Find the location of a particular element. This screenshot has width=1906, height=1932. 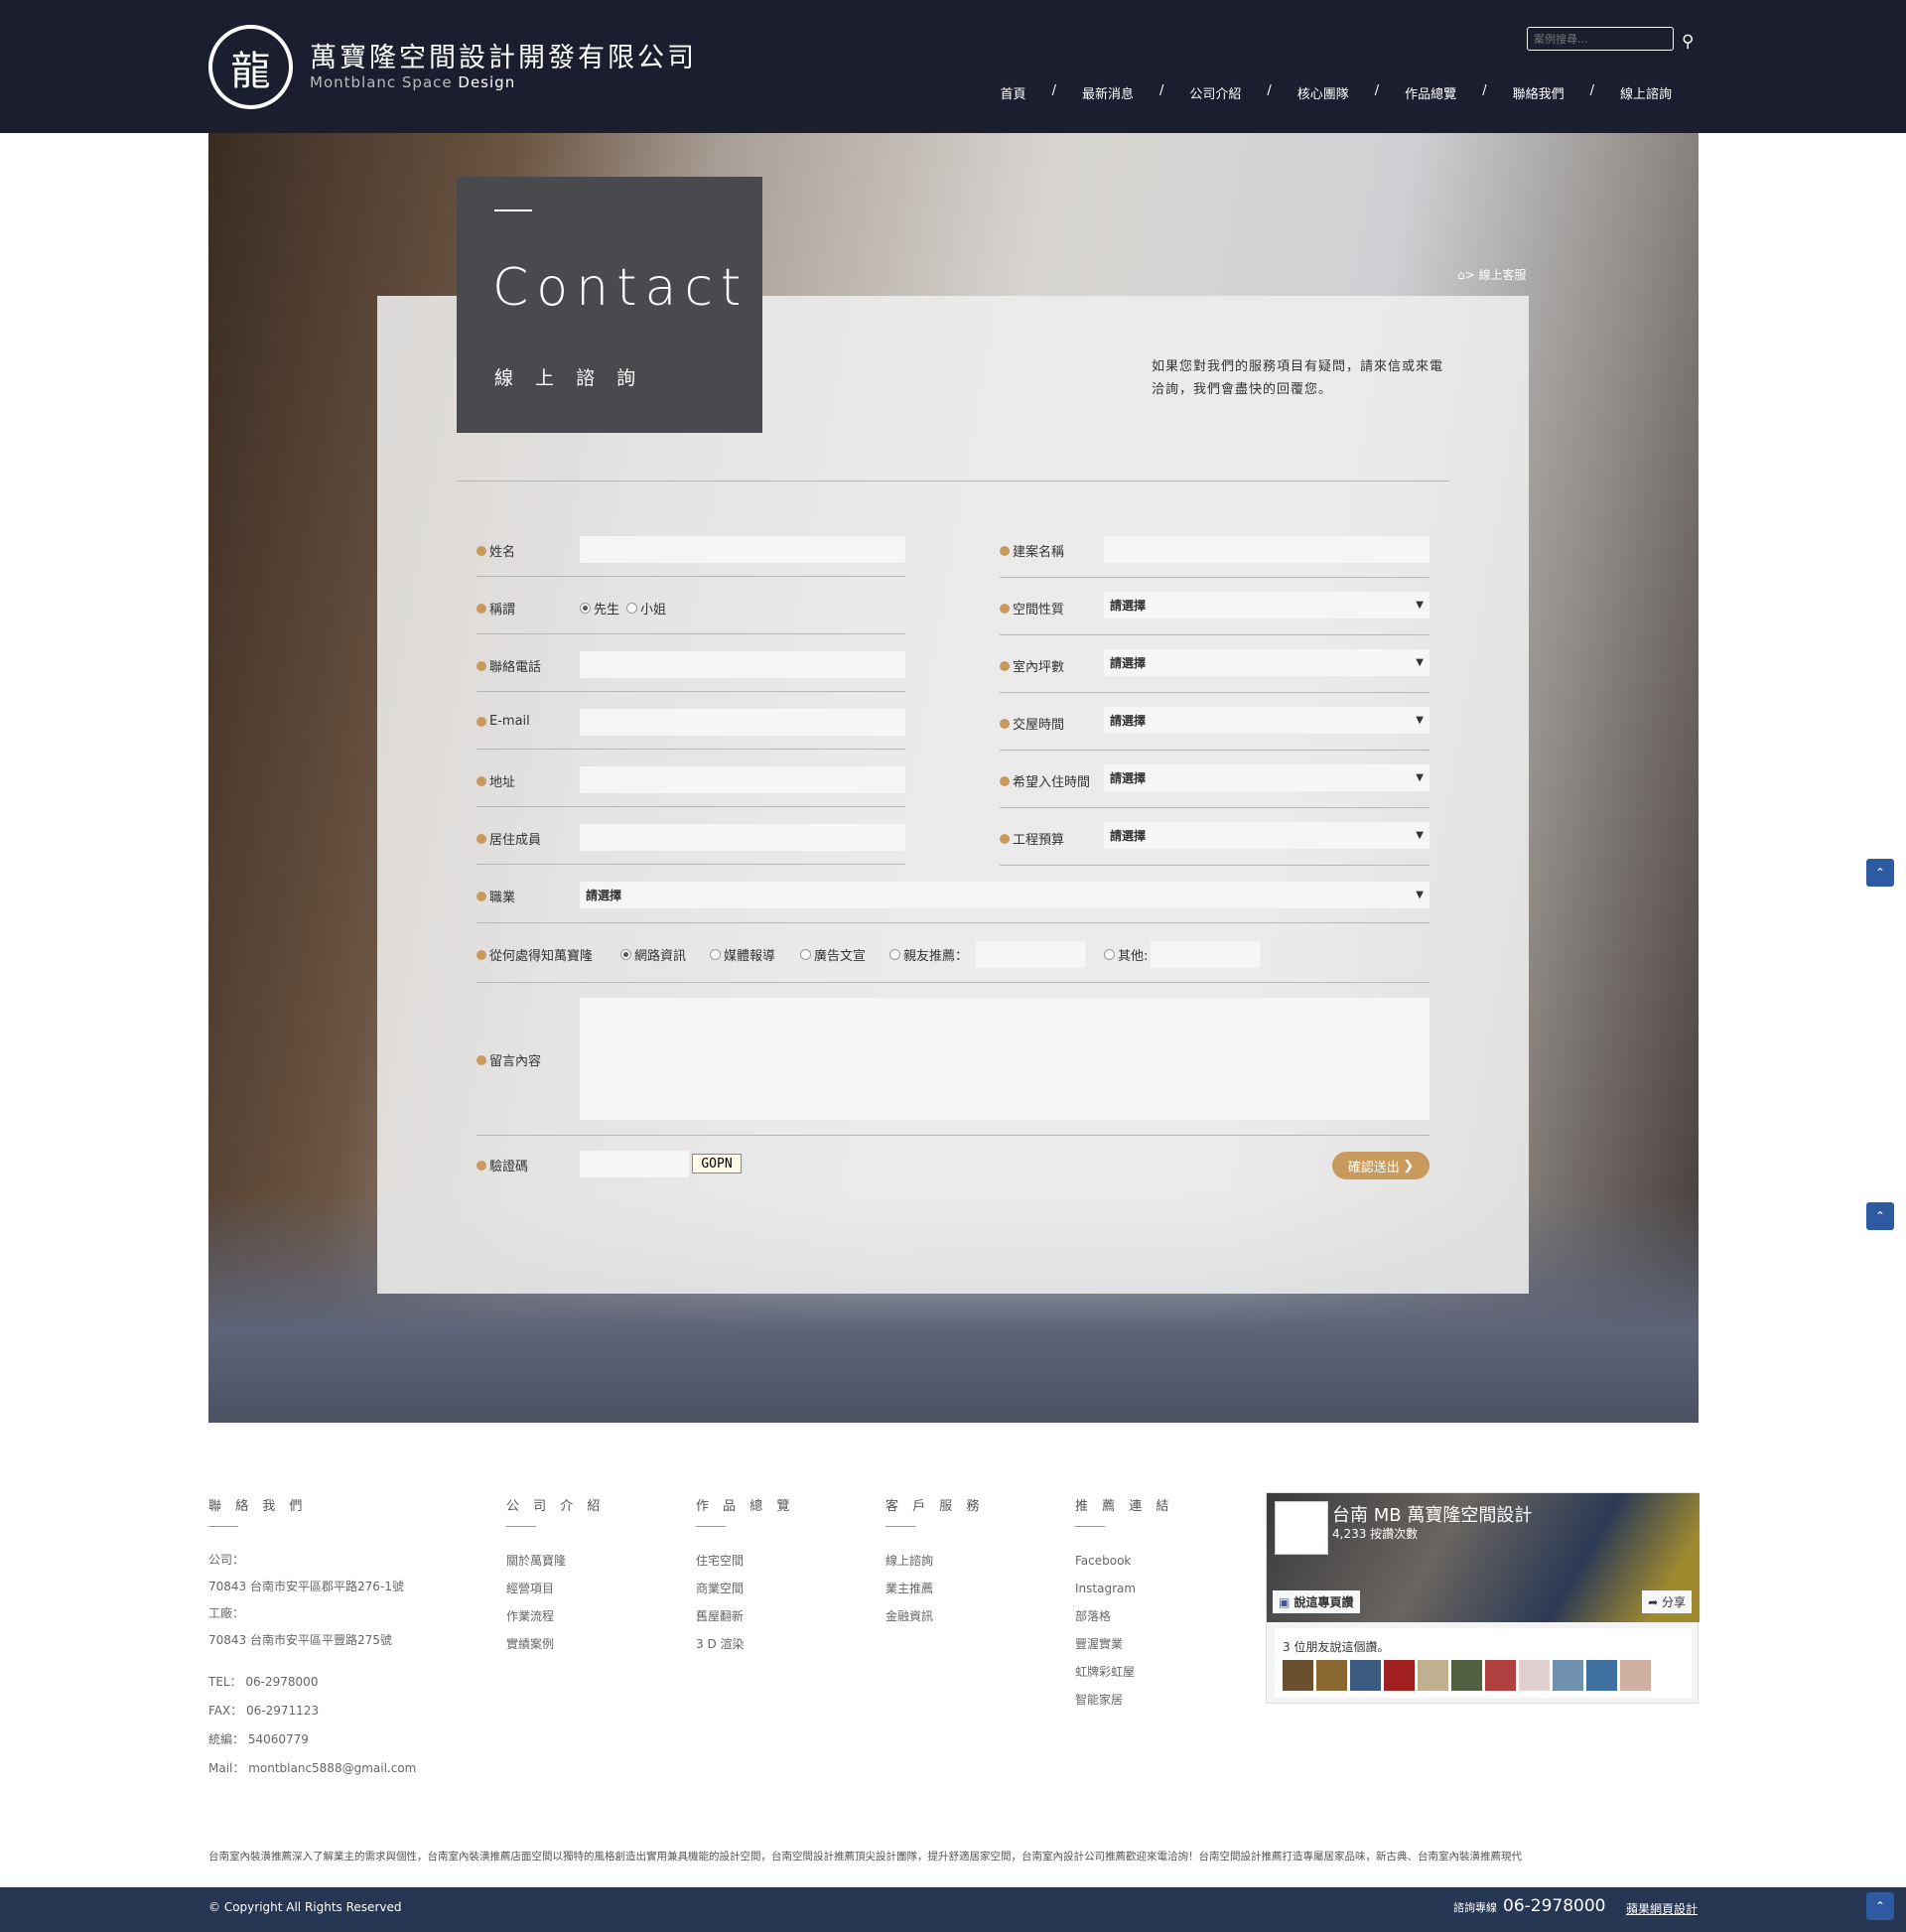

footer-link: 3 D 渲染 is located at coordinates (745, 1644).